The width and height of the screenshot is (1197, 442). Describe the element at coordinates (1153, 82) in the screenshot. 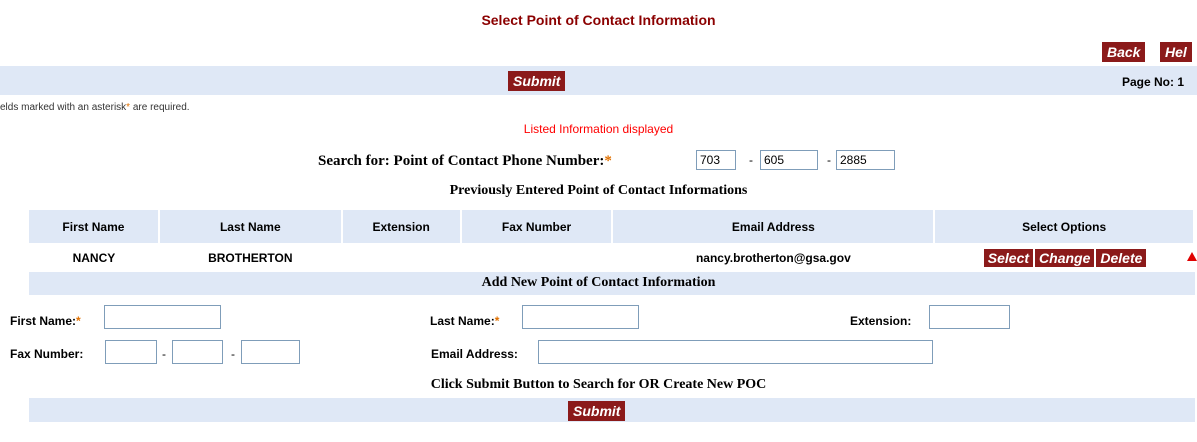

I see `page-number: Page No: 1` at that location.